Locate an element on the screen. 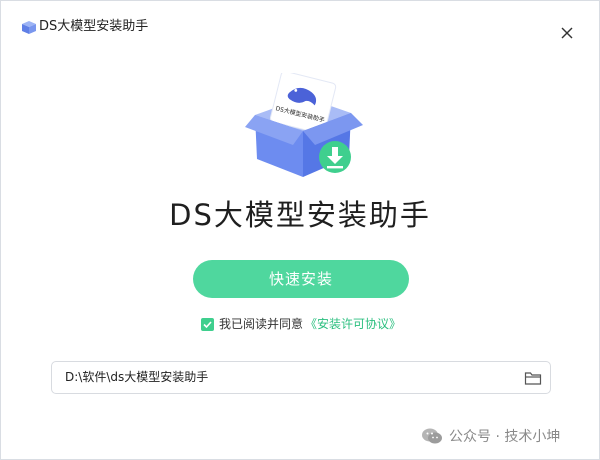 The height and width of the screenshot is (460, 600). agreement-text: 我已阅读并同意 is located at coordinates (261, 324).